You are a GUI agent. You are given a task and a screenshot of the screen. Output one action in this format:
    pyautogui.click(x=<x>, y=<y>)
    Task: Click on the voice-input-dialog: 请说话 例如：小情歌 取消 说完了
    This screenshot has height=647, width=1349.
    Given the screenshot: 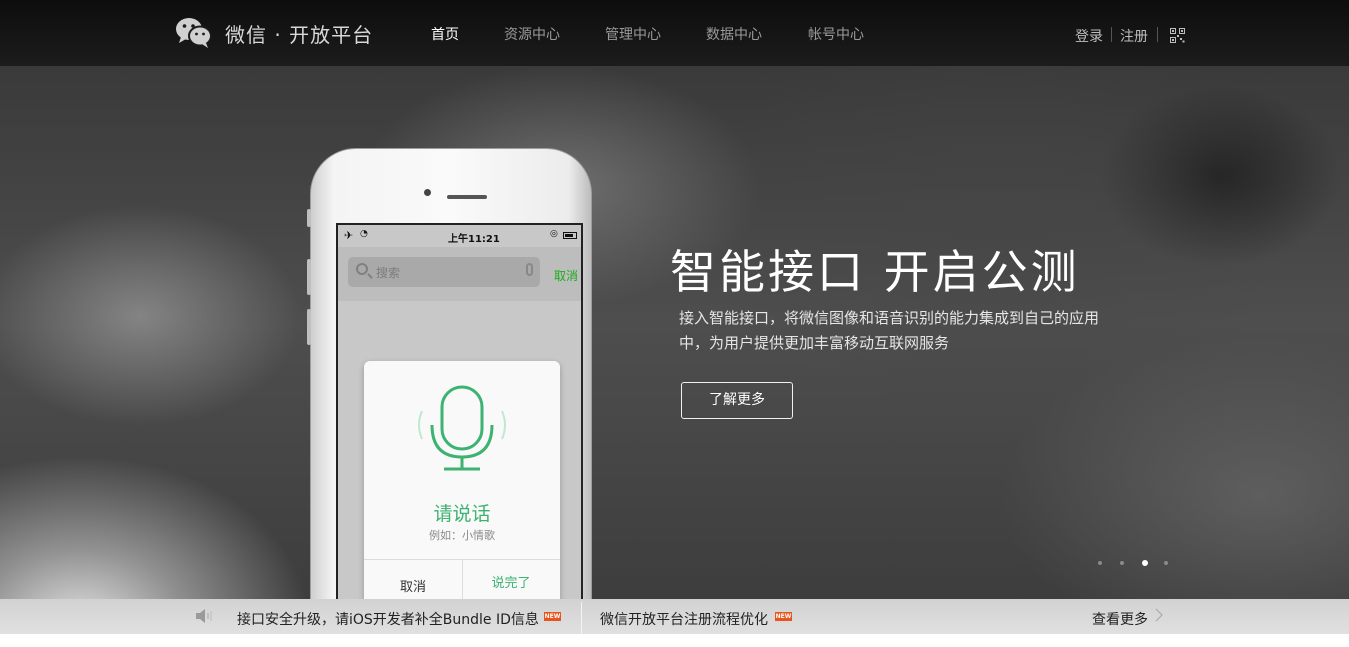 What is the action you would take?
    pyautogui.click(x=462, y=485)
    